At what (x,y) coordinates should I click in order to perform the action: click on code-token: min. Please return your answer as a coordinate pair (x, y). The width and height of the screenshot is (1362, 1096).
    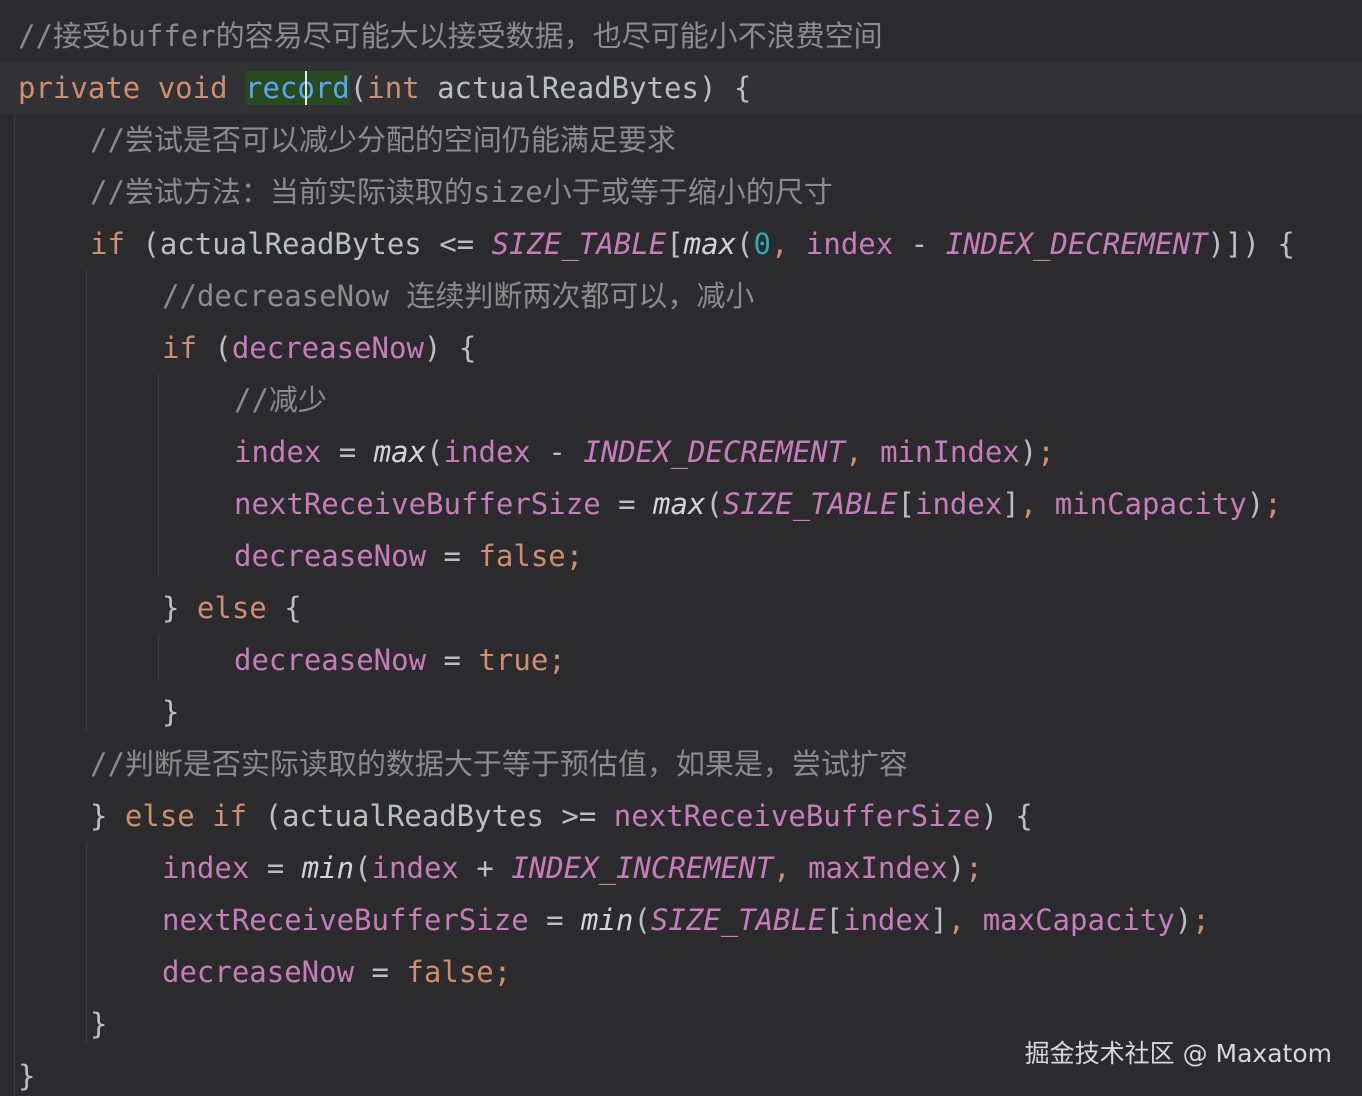
    Looking at the image, I should click on (328, 868).